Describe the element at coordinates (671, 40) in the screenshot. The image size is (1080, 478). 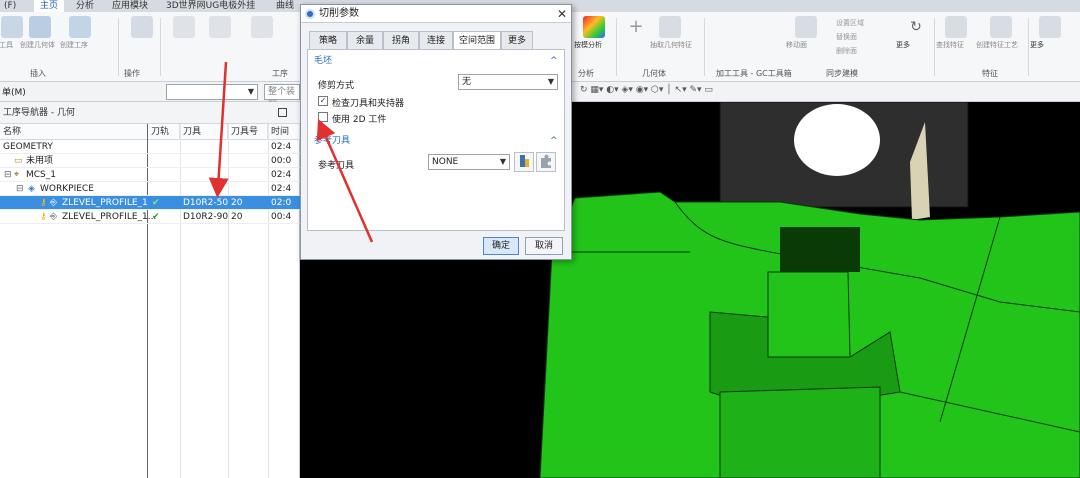
I see `extract-geometry-button: 抽取几何特征` at that location.